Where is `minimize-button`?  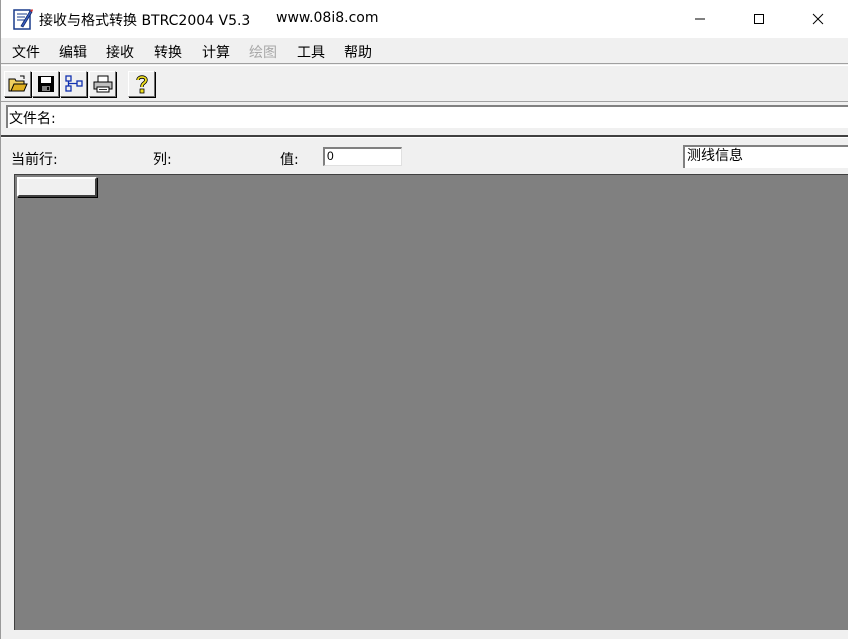
minimize-button is located at coordinates (700, 19).